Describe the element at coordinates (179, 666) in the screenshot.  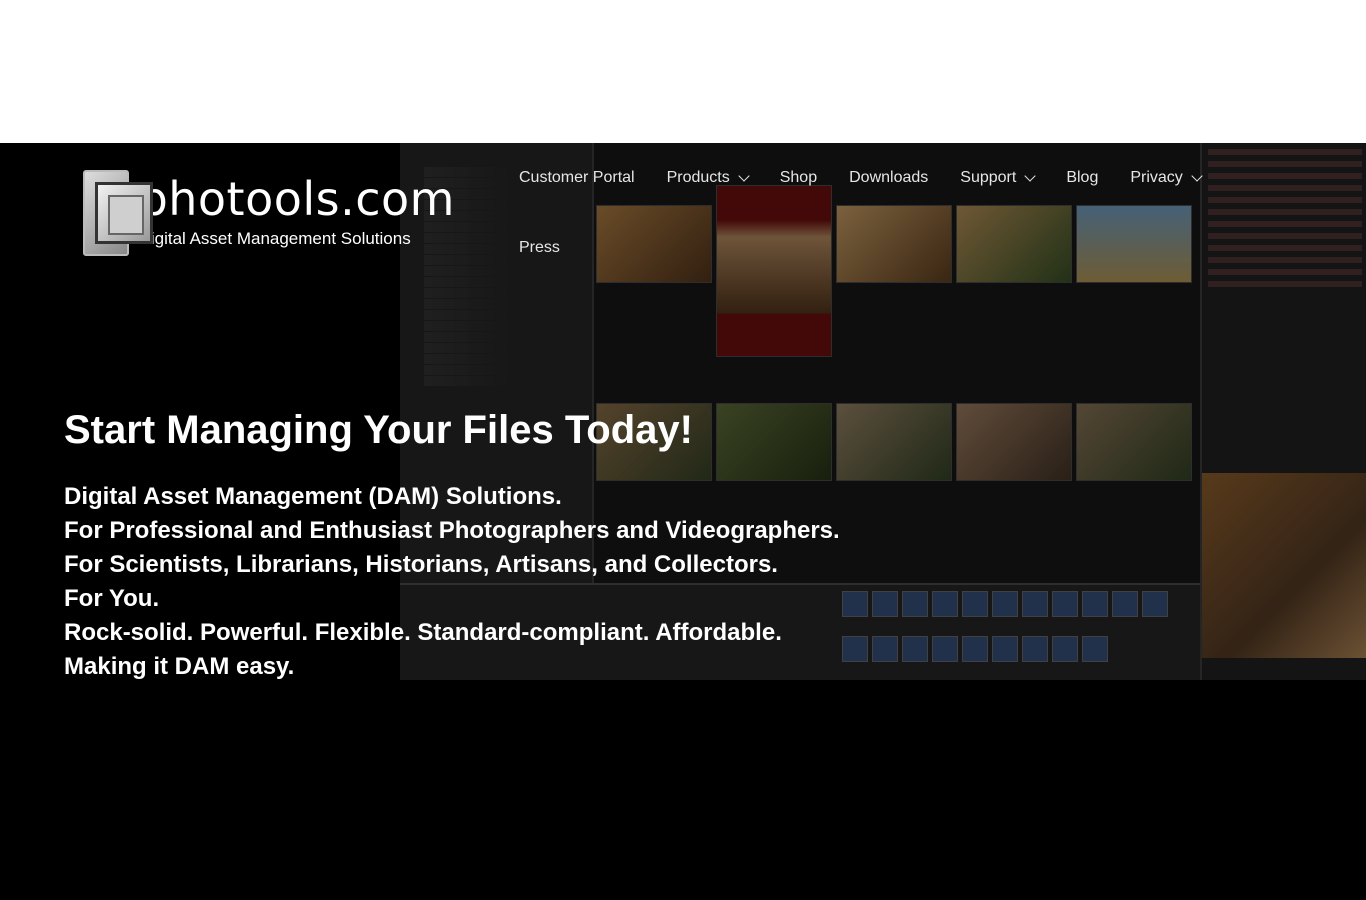
I see `hero-line: Making it DAM easy.` at that location.